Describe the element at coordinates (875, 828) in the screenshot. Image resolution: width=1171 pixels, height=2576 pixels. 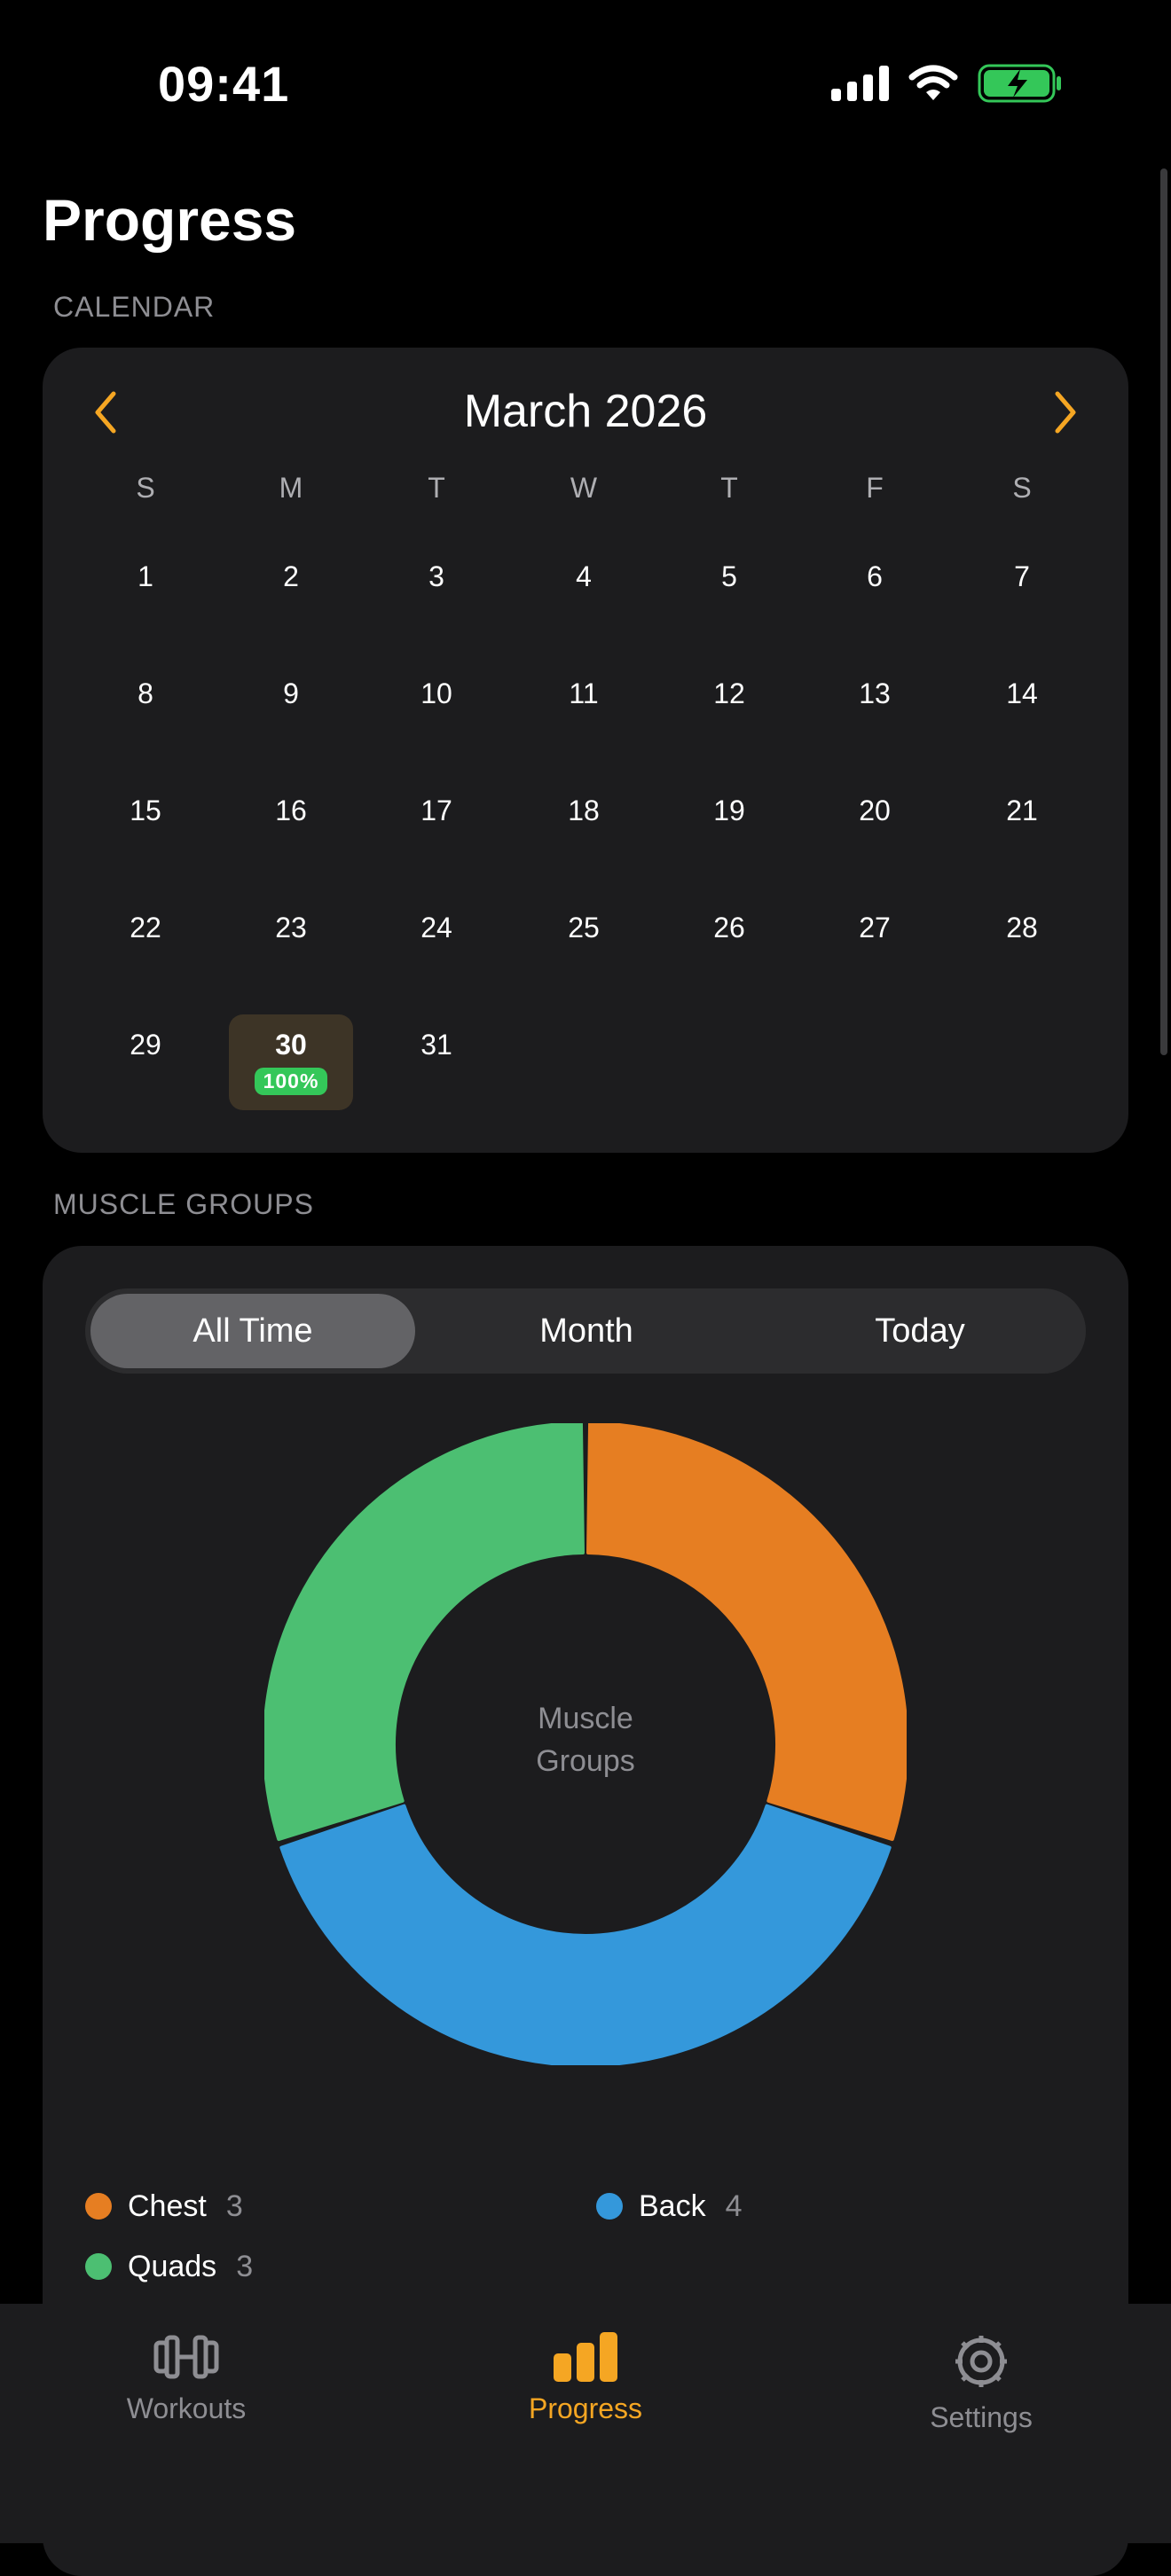
I see `calendar-day: 20` at that location.